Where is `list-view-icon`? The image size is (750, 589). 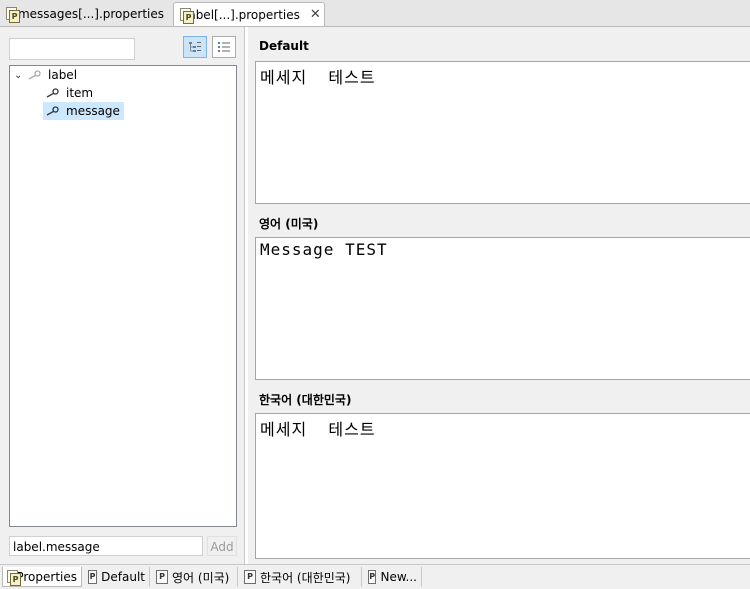
list-view-icon is located at coordinates (224, 47).